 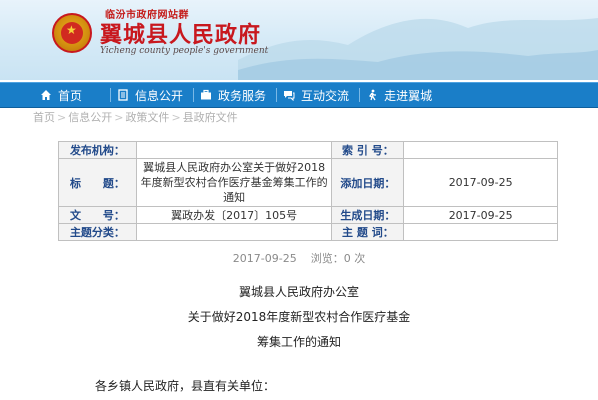 What do you see at coordinates (97, 182) in the screenshot?
I see `title-label: 标 题：` at bounding box center [97, 182].